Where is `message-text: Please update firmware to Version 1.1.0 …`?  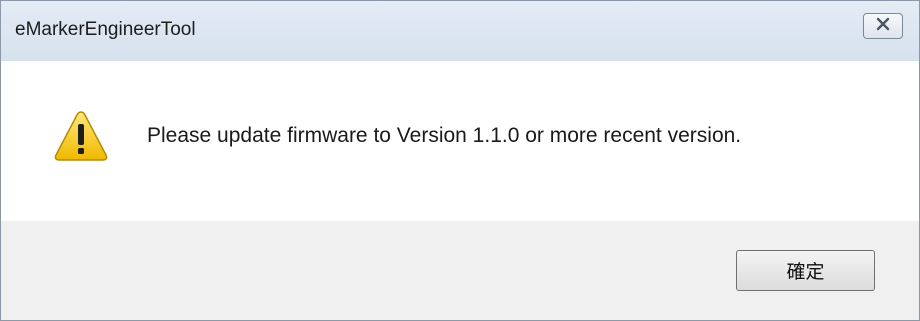
message-text: Please update firmware to Version 1.1.0 … is located at coordinates (444, 135).